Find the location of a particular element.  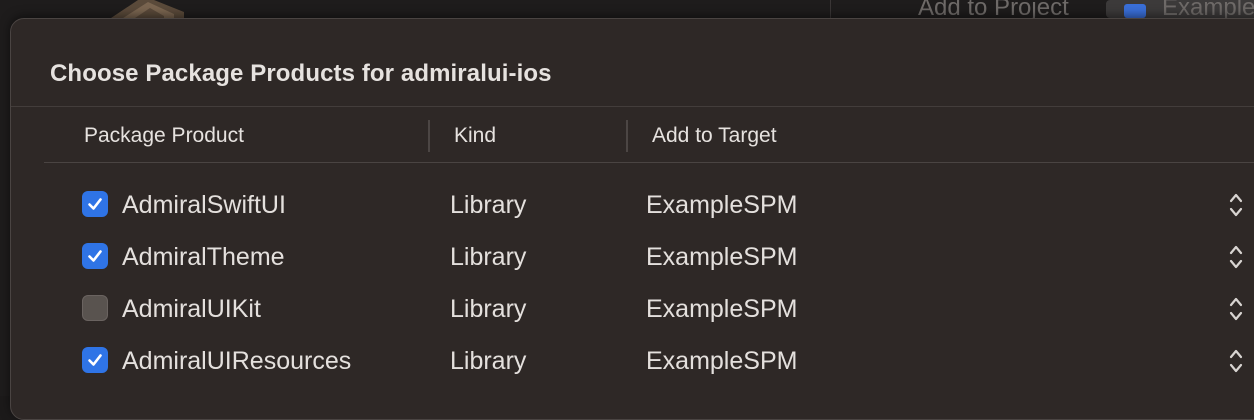

table-row: AdmiralTheme Library ExampleSPM is located at coordinates (627, 258).